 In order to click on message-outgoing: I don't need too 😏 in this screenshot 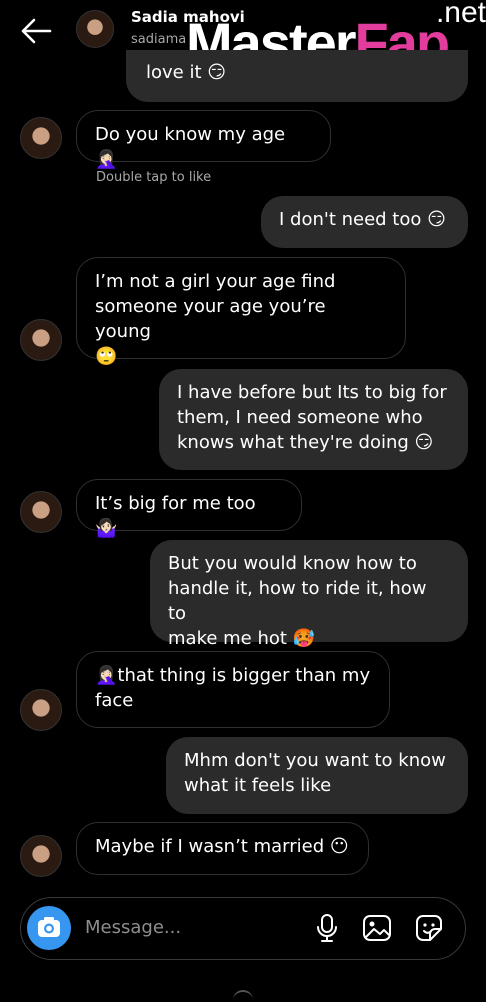, I will do `click(364, 222)`.